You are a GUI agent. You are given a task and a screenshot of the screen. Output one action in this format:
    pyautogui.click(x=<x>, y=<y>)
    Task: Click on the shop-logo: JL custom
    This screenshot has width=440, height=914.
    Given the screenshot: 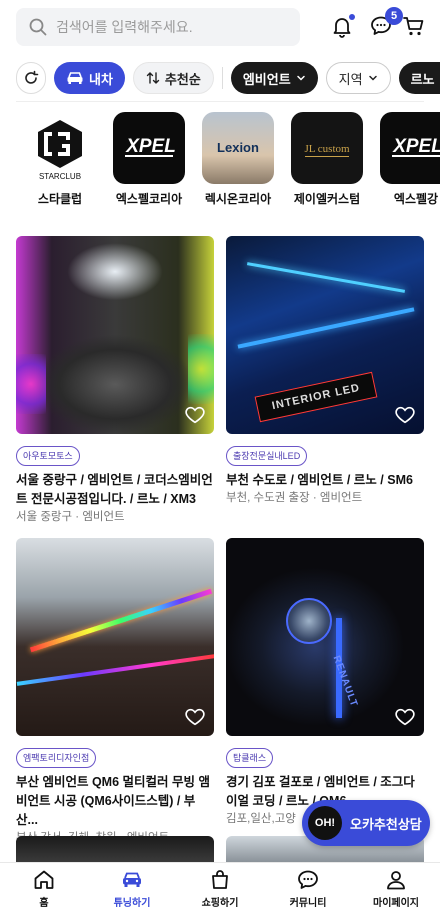 What is the action you would take?
    pyautogui.click(x=327, y=148)
    